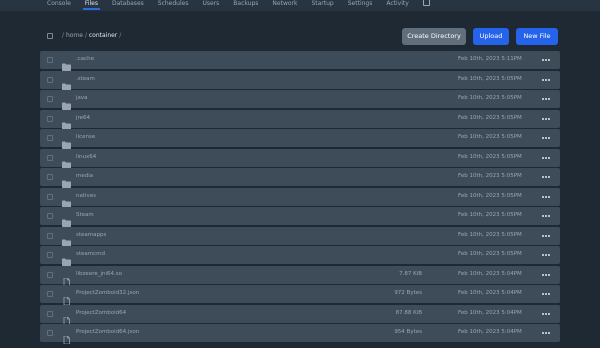  Describe the element at coordinates (397, 4) in the screenshot. I see `tab-activity: Activity` at that location.